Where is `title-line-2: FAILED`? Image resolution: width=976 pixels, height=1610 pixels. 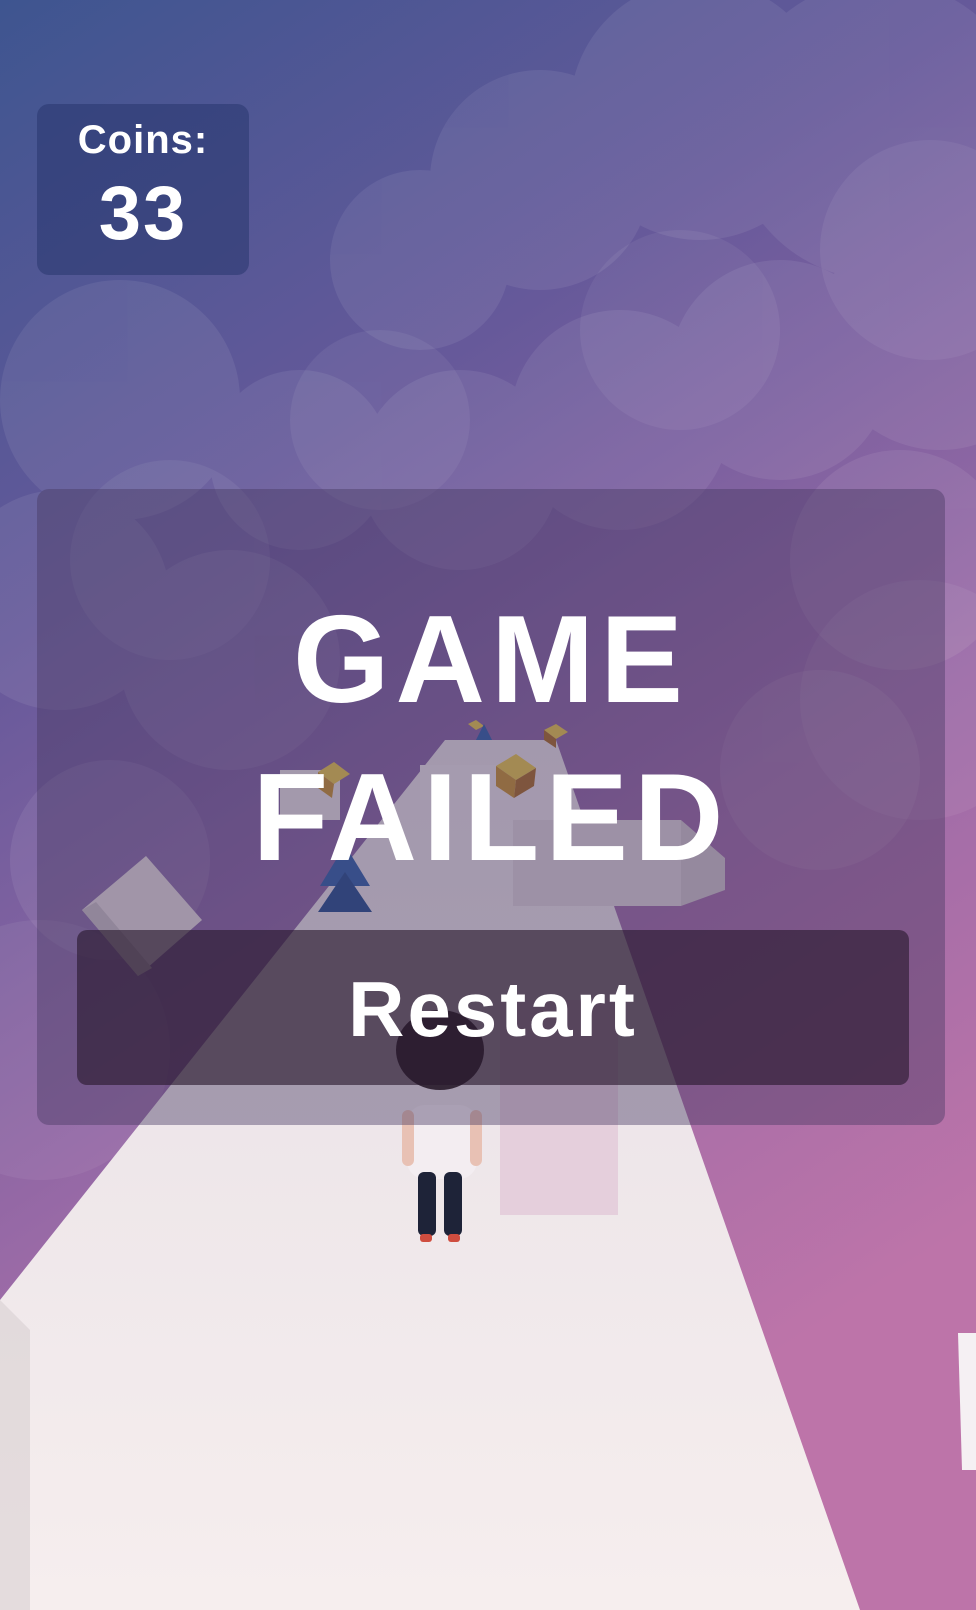
title-line-2: FAILED is located at coordinates (491, 818).